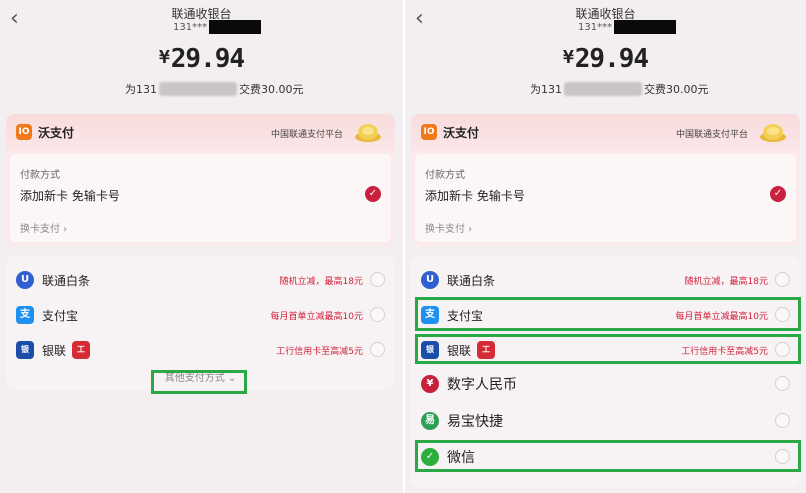 The width and height of the screenshot is (806, 493). What do you see at coordinates (605, 421) in the screenshot?
I see `option-yeepay: 易 易宝快捷` at bounding box center [605, 421].